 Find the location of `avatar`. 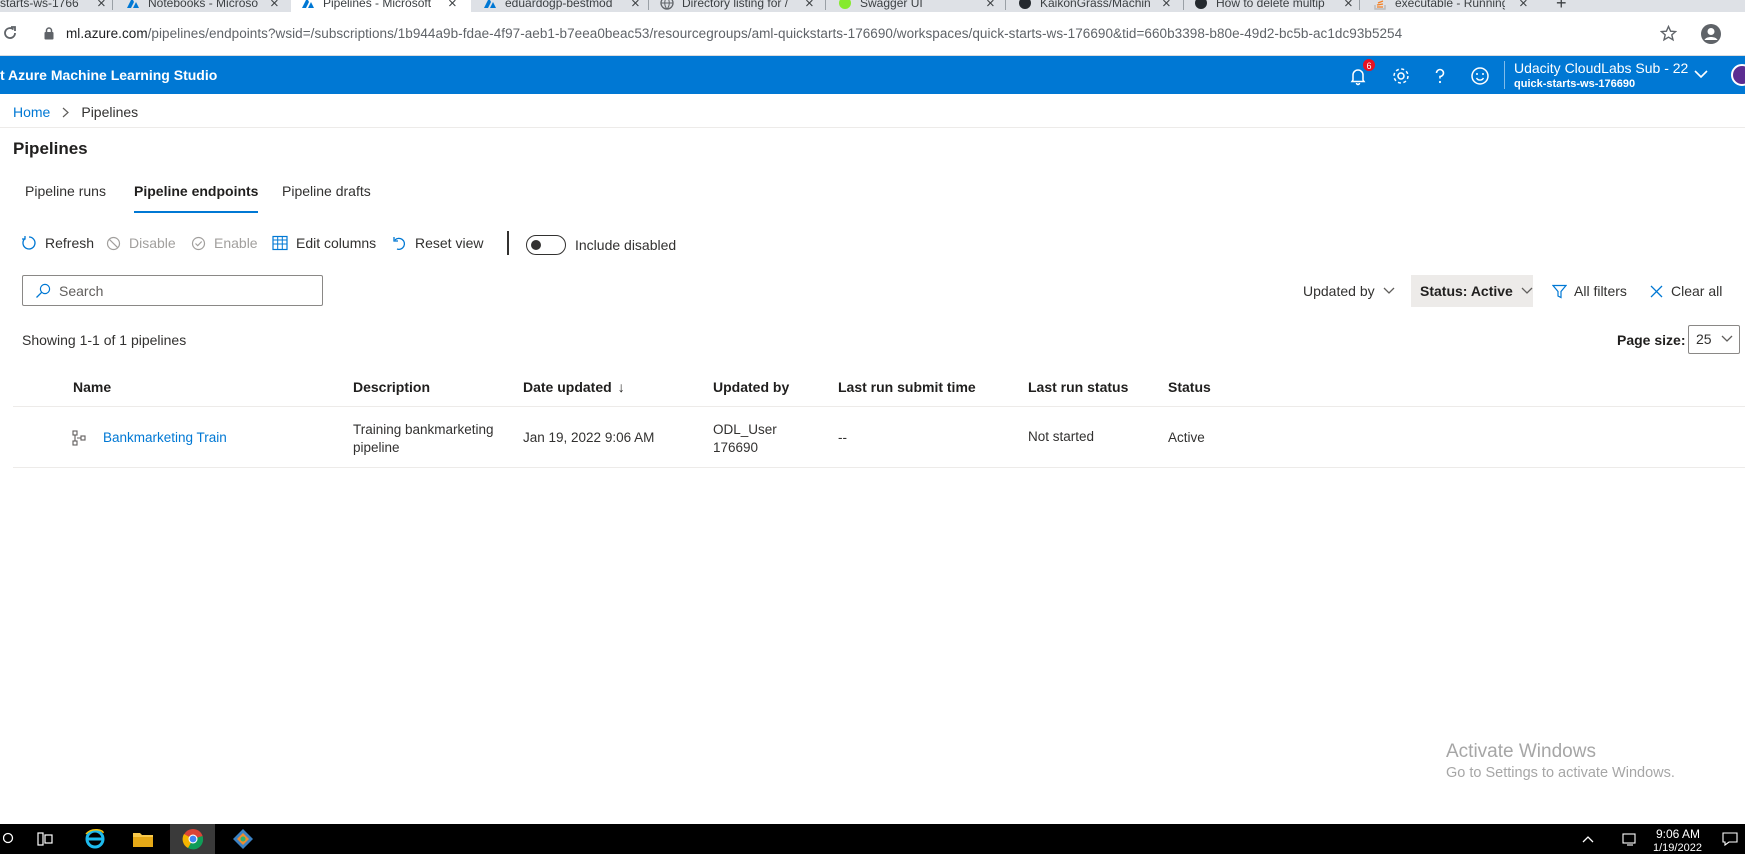

avatar is located at coordinates (1738, 75).